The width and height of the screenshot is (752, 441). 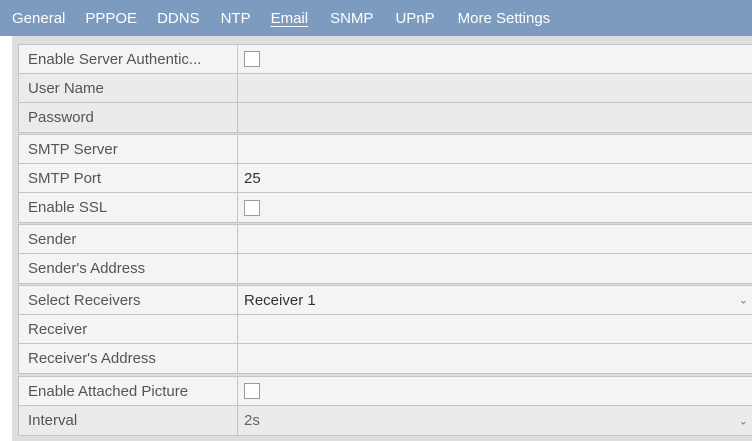 What do you see at coordinates (504, 18) in the screenshot?
I see `tab-more-settings: More Settings` at bounding box center [504, 18].